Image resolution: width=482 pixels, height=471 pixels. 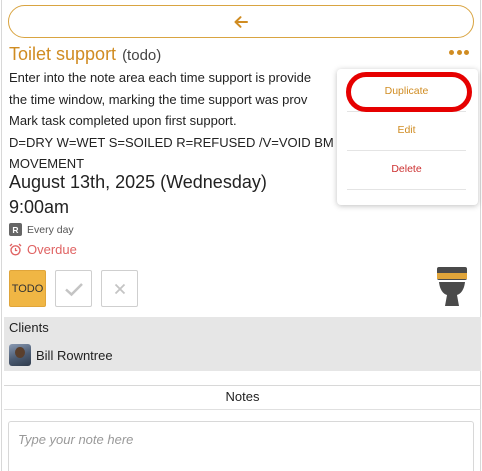 What do you see at coordinates (52, 249) in the screenshot?
I see `overdue-label: Overdue` at bounding box center [52, 249].